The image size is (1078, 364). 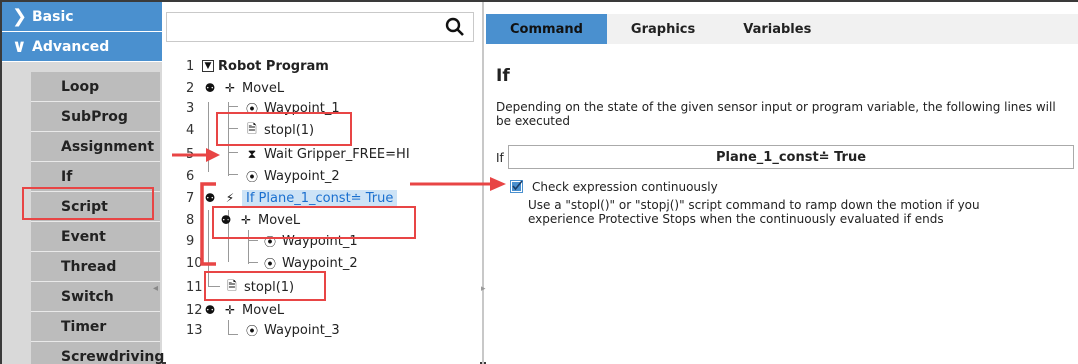 I want to click on tree-line-label: If Plane_1_const≐ True, so click(x=320, y=198).